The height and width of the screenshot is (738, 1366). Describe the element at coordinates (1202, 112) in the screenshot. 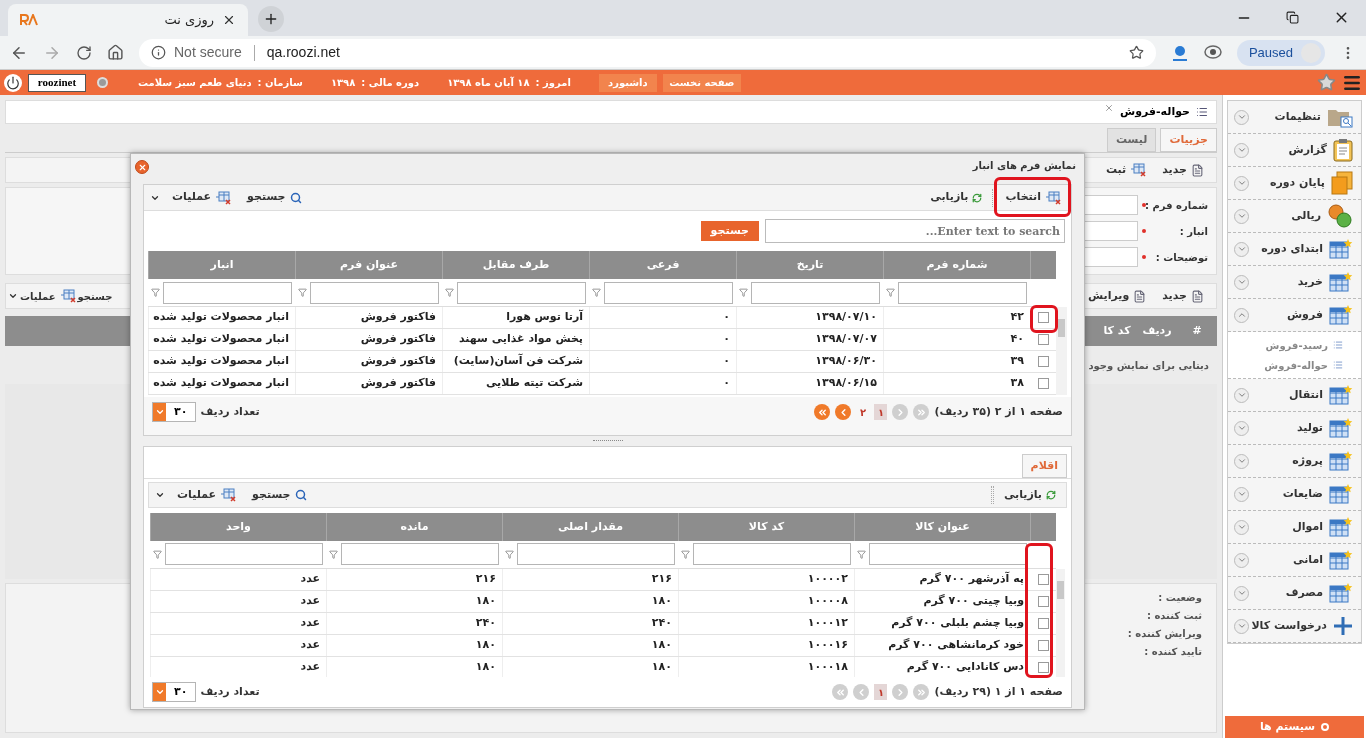

I see `list-icon` at that location.